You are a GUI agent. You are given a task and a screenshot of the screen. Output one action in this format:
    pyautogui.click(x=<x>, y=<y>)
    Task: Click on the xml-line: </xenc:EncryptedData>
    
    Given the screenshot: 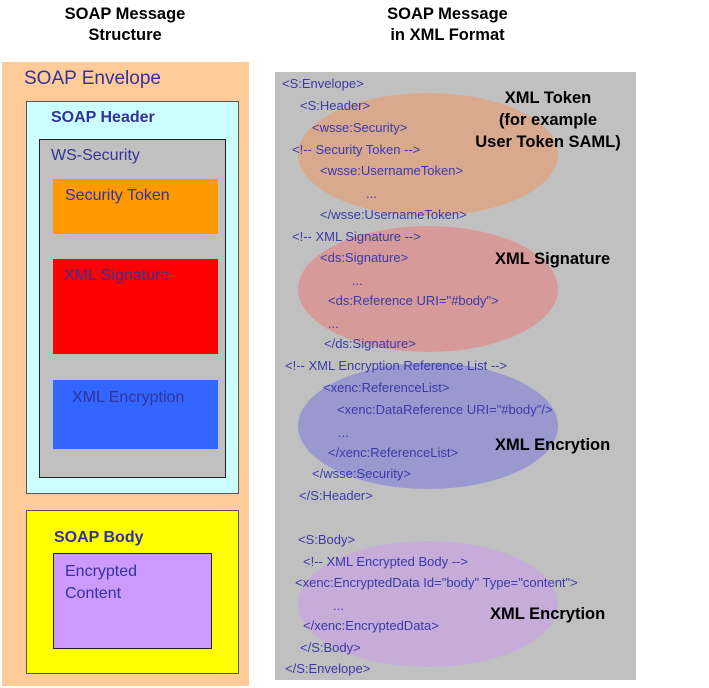 What is the action you would take?
    pyautogui.click(x=371, y=625)
    